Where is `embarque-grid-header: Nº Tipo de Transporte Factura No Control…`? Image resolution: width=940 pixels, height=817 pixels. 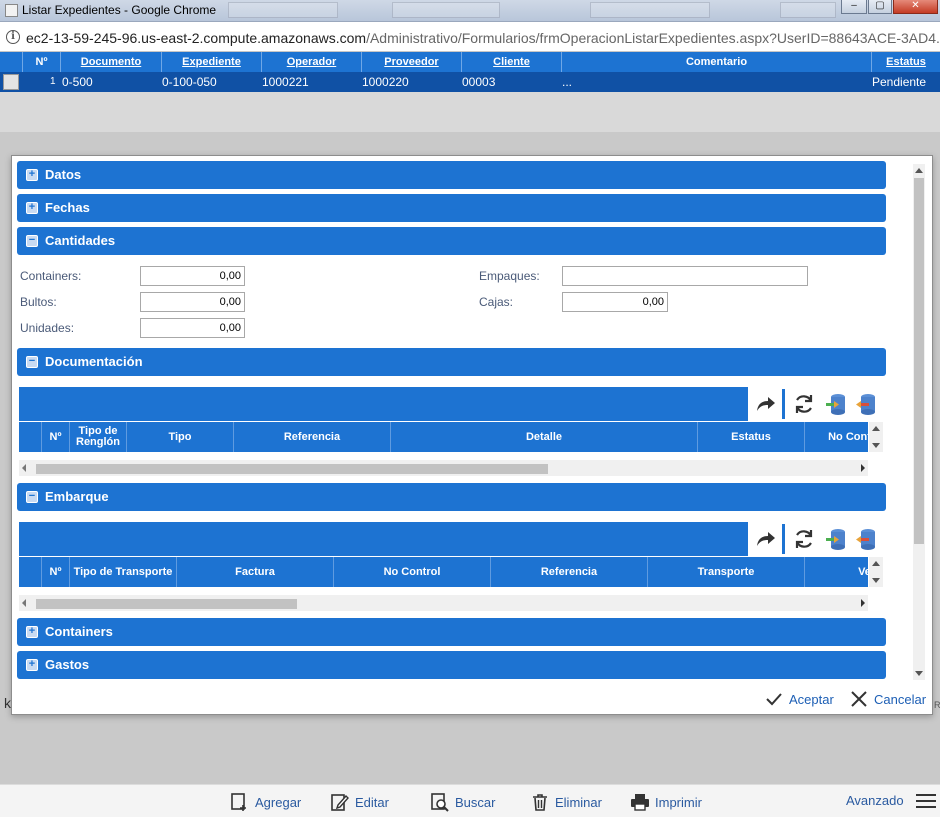
embarque-grid-header: Nº Tipo de Transporte Factura No Control… is located at coordinates (443, 572).